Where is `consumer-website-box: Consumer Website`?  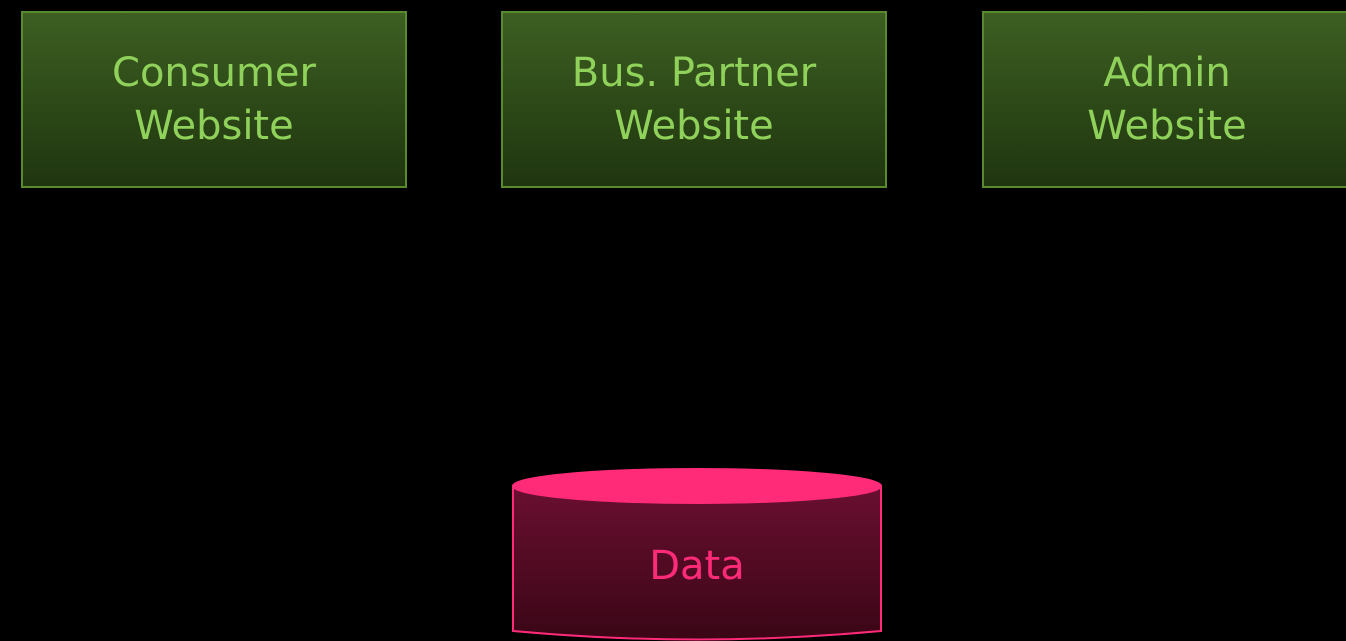 consumer-website-box: Consumer Website is located at coordinates (214, 99).